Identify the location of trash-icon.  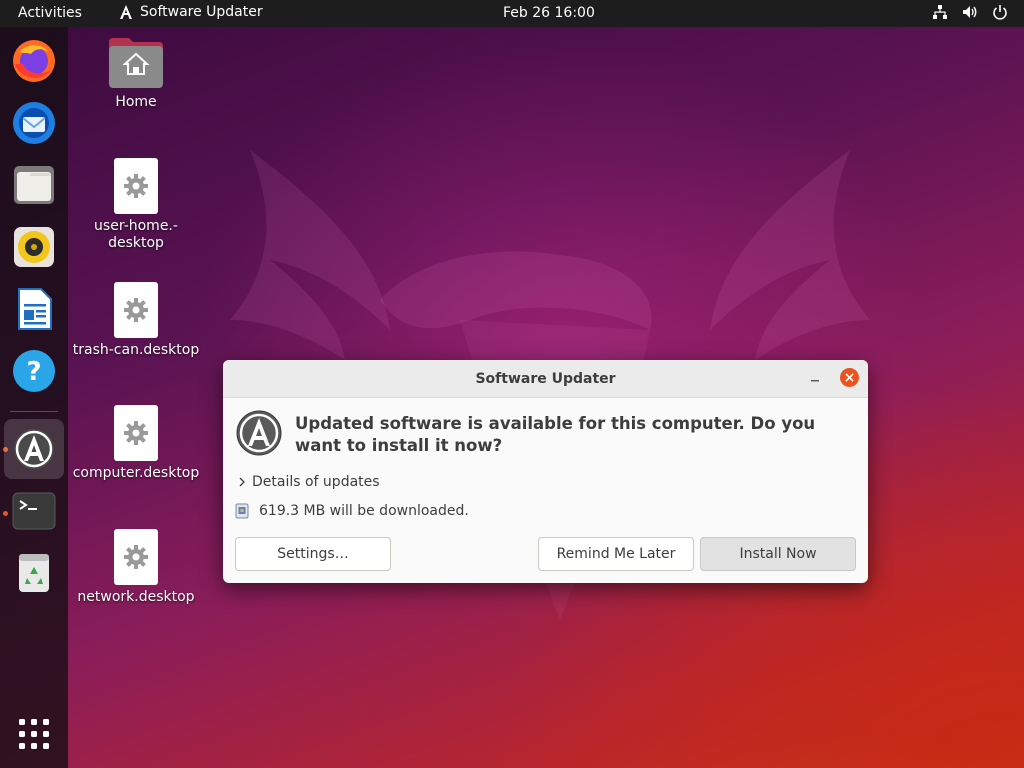
(34, 573).